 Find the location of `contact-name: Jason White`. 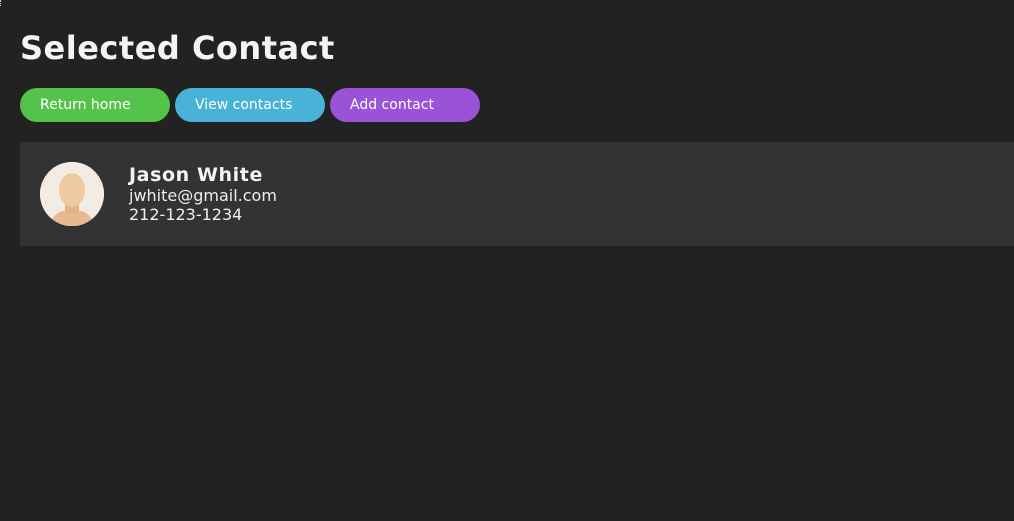

contact-name: Jason White is located at coordinates (196, 175).